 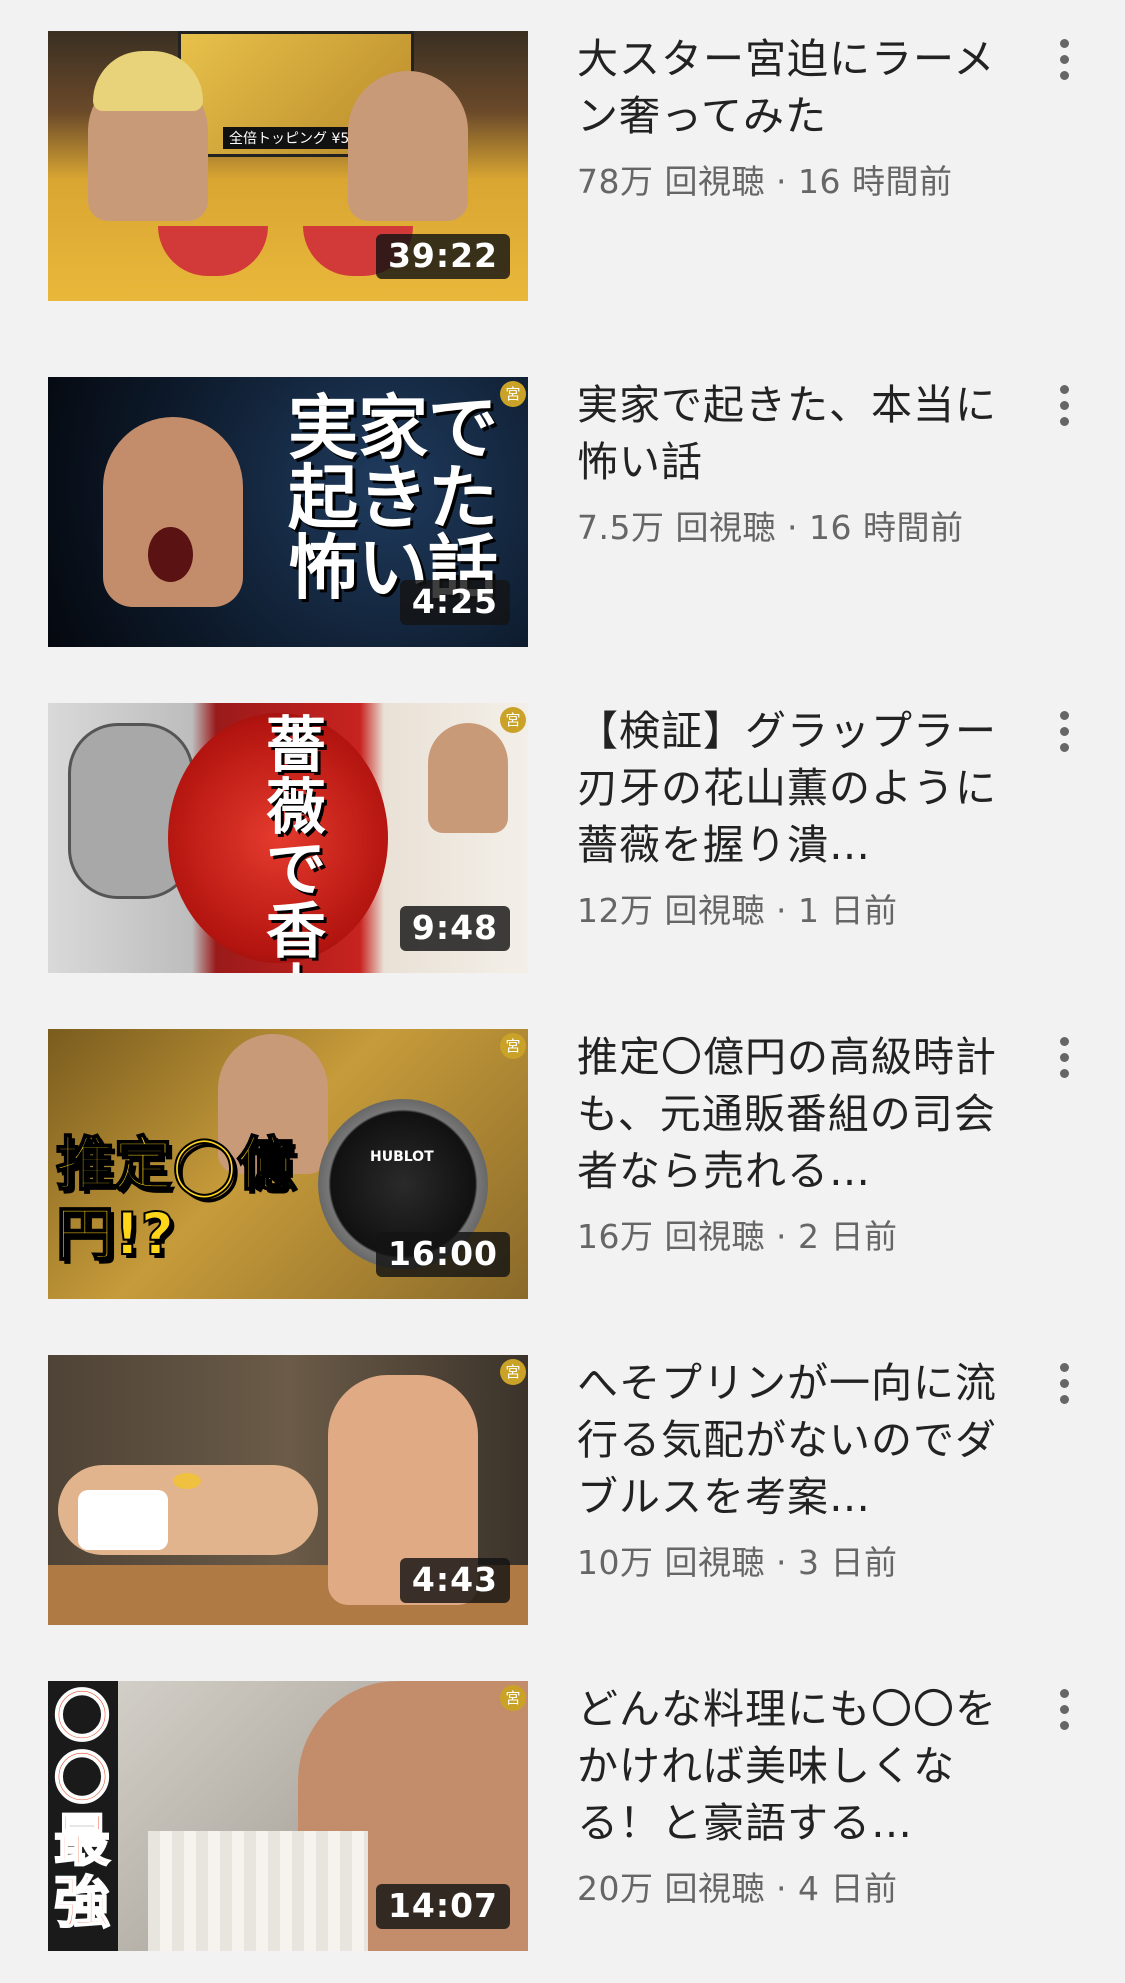 What do you see at coordinates (454, 928) in the screenshot?
I see `duration-badge: 9:48` at bounding box center [454, 928].